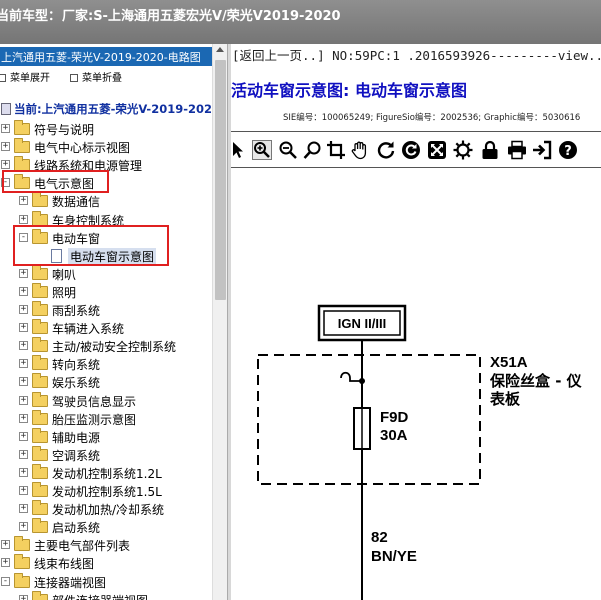 This screenshot has width=601, height=600. I want to click on toolbar-separator, so click(416, 167).